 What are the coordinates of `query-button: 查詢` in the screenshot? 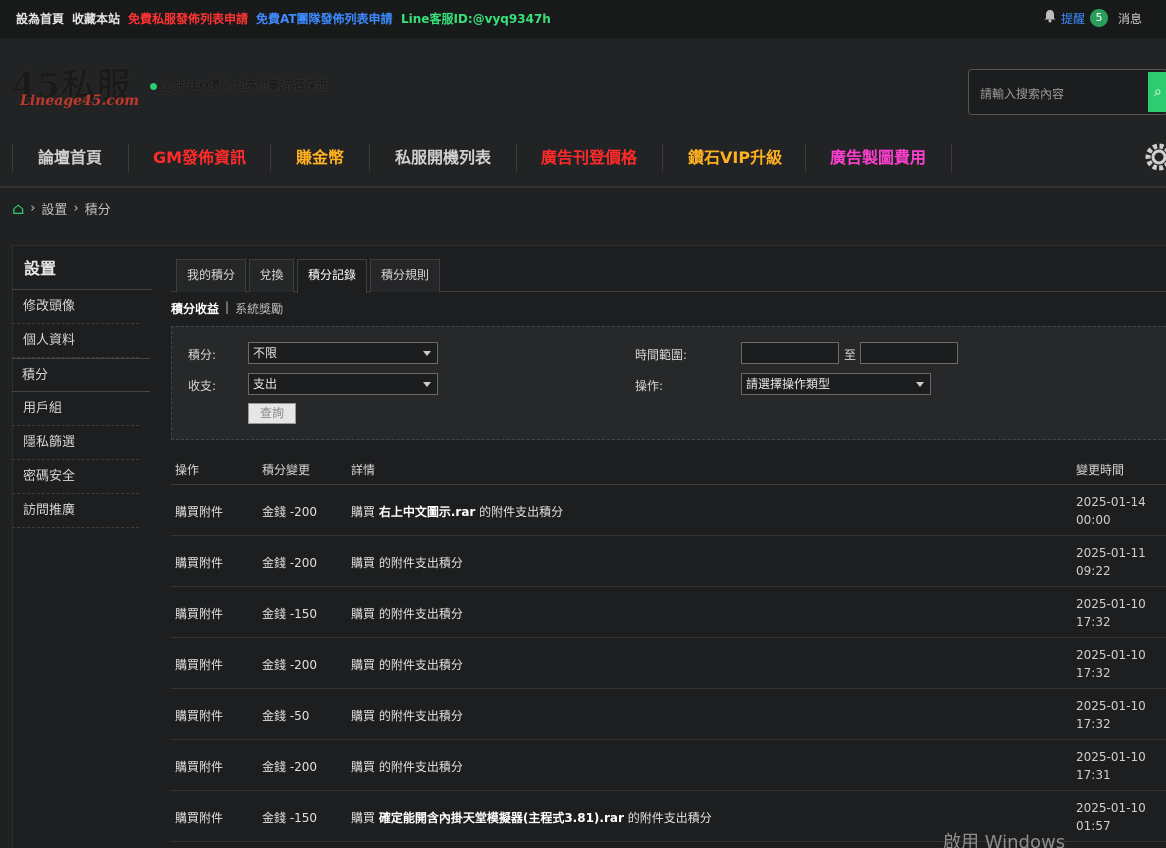 It's located at (272, 413).